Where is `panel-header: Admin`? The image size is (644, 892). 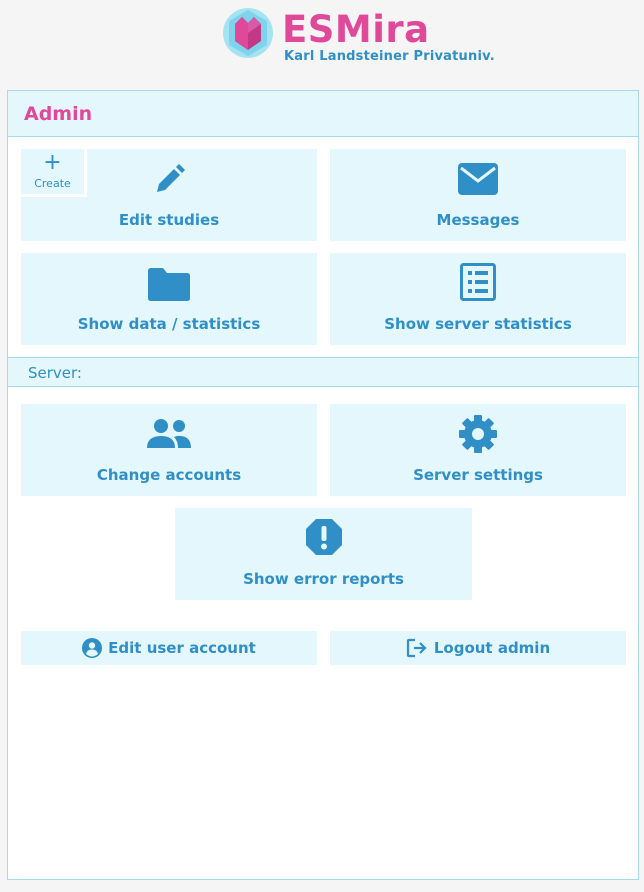
panel-header: Admin is located at coordinates (323, 114).